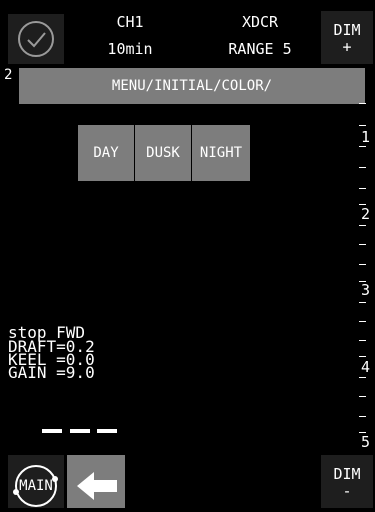  I want to click on channel-label: CH1, so click(130, 22).